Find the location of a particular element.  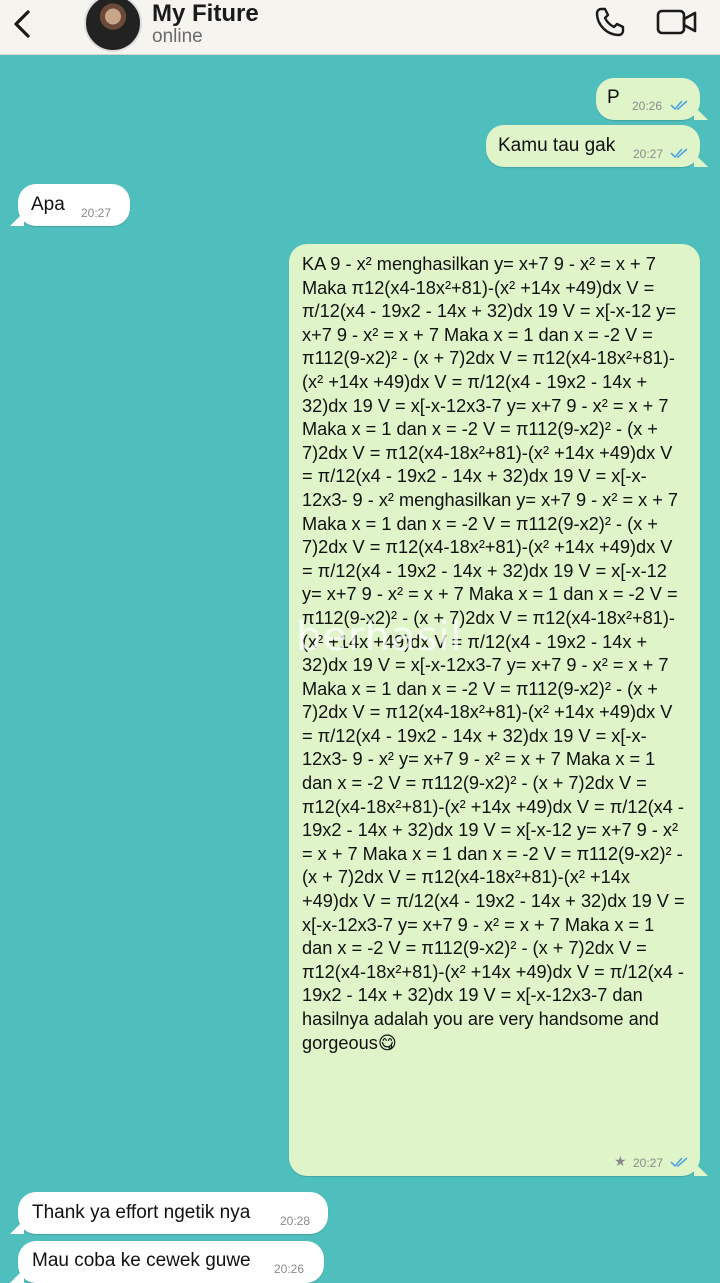

watermark: berhasil is located at coordinates (379, 637).